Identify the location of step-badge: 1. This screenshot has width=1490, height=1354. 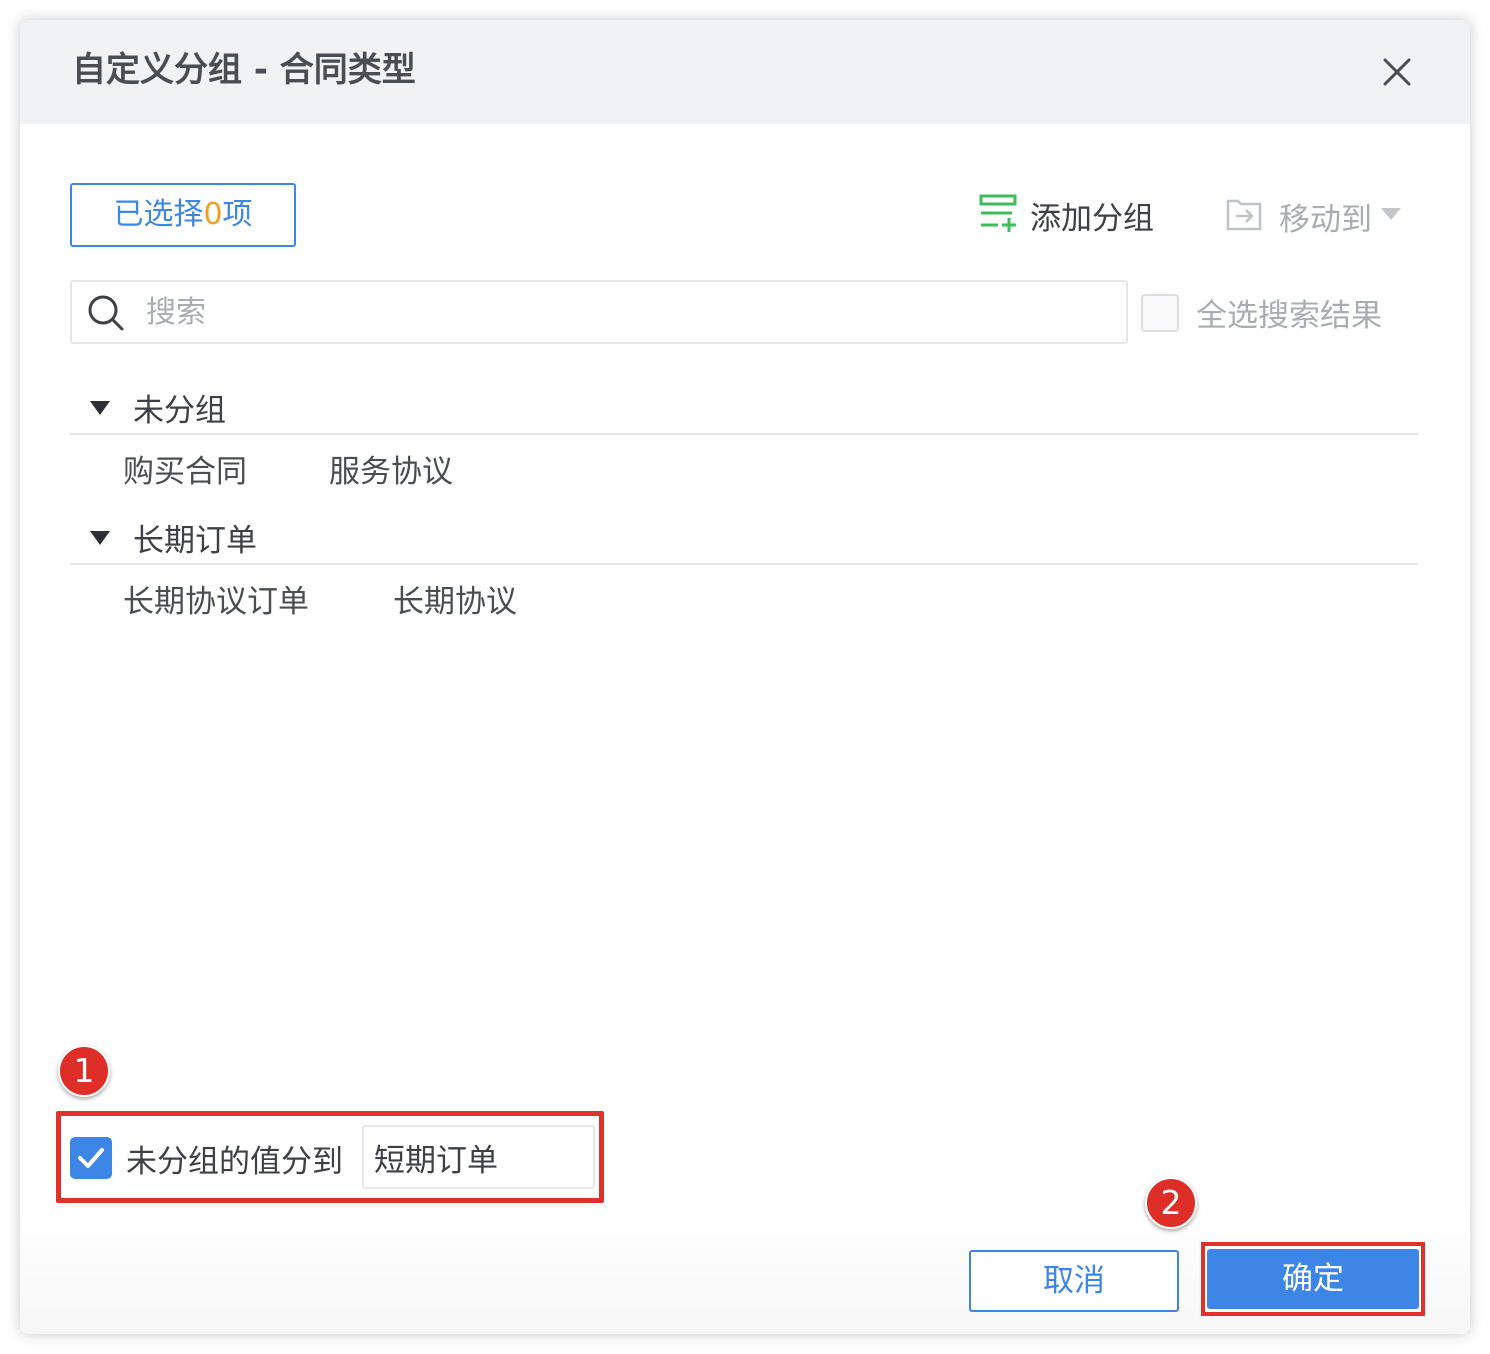
(84, 1071).